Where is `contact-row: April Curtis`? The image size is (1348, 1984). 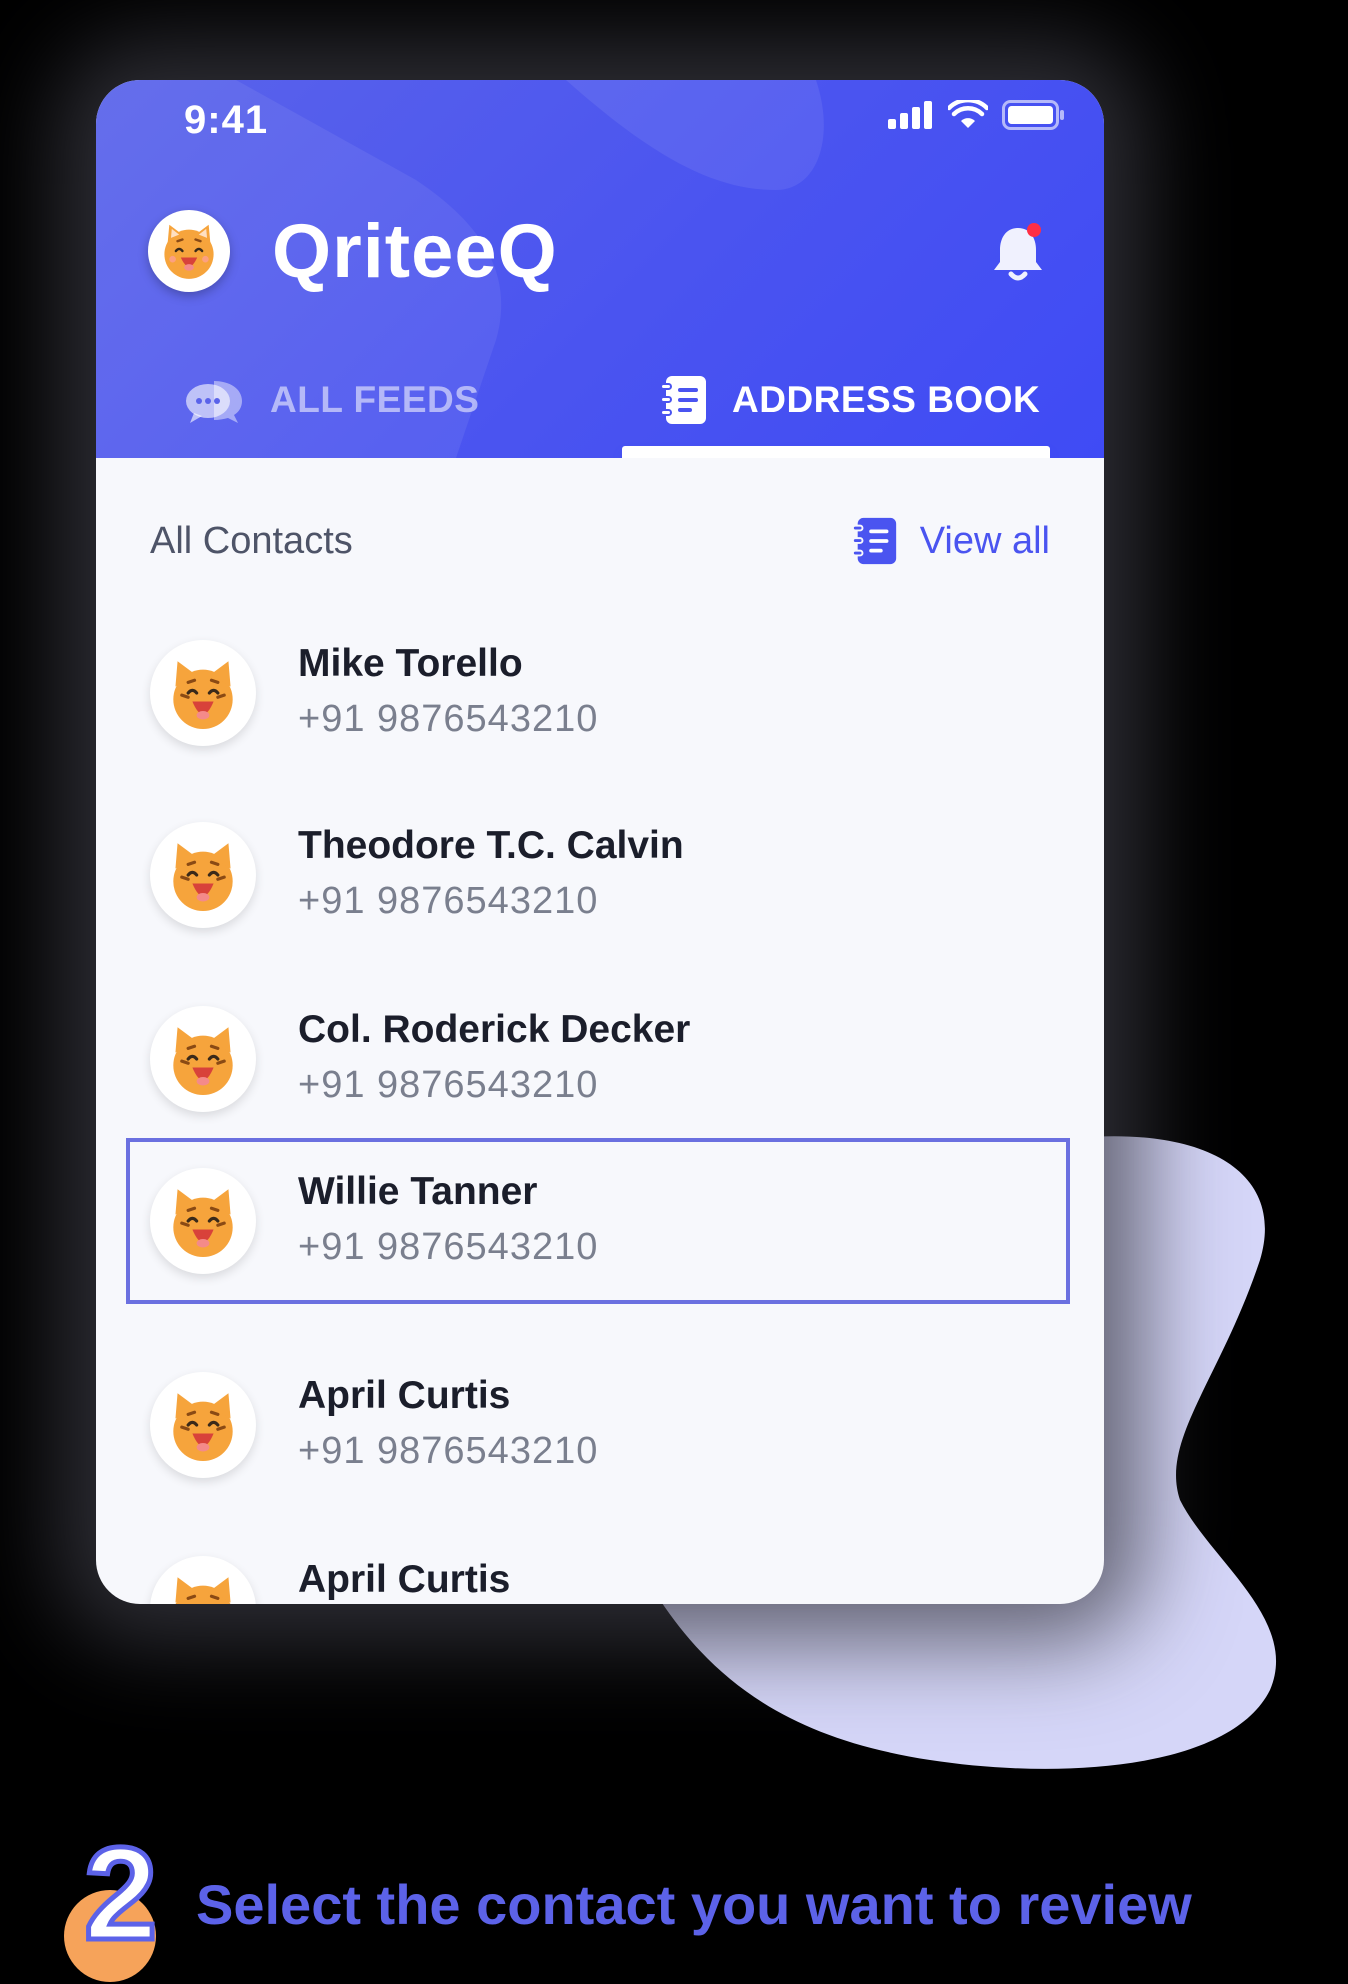
contact-row: April Curtis is located at coordinates (598, 1565).